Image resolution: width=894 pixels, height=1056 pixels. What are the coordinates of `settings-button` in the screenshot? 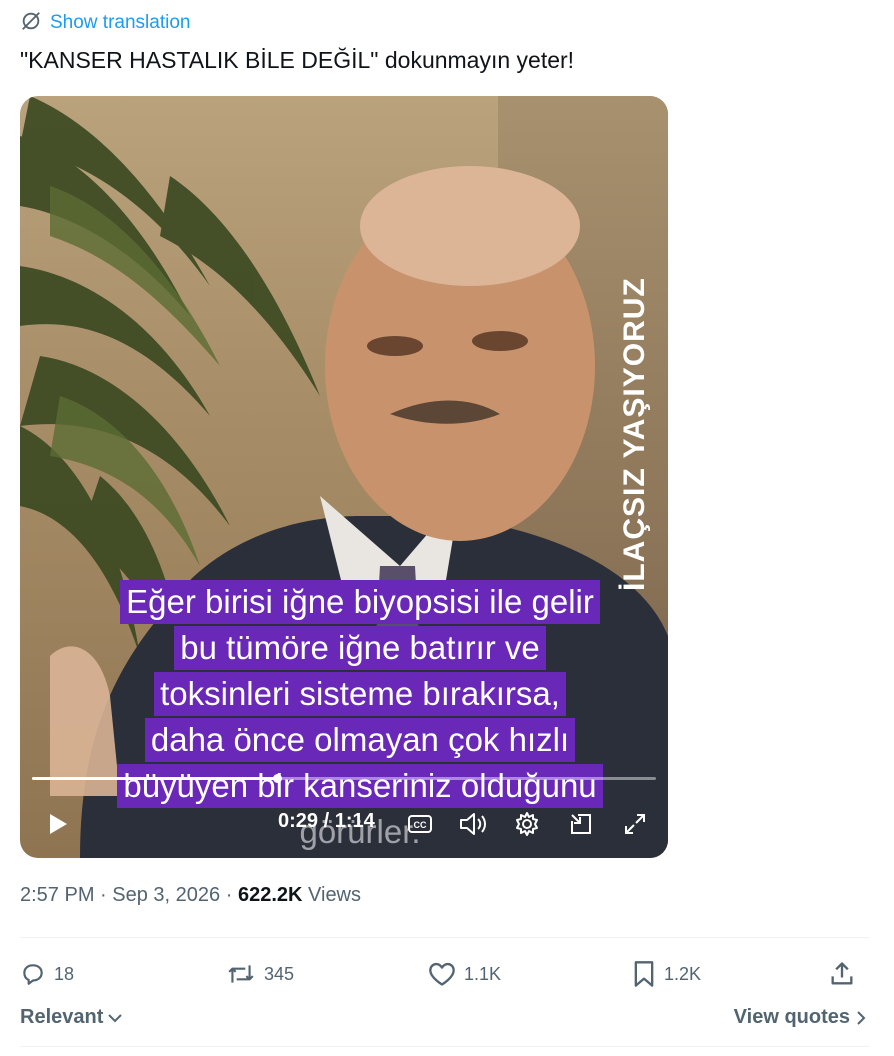 It's located at (527, 824).